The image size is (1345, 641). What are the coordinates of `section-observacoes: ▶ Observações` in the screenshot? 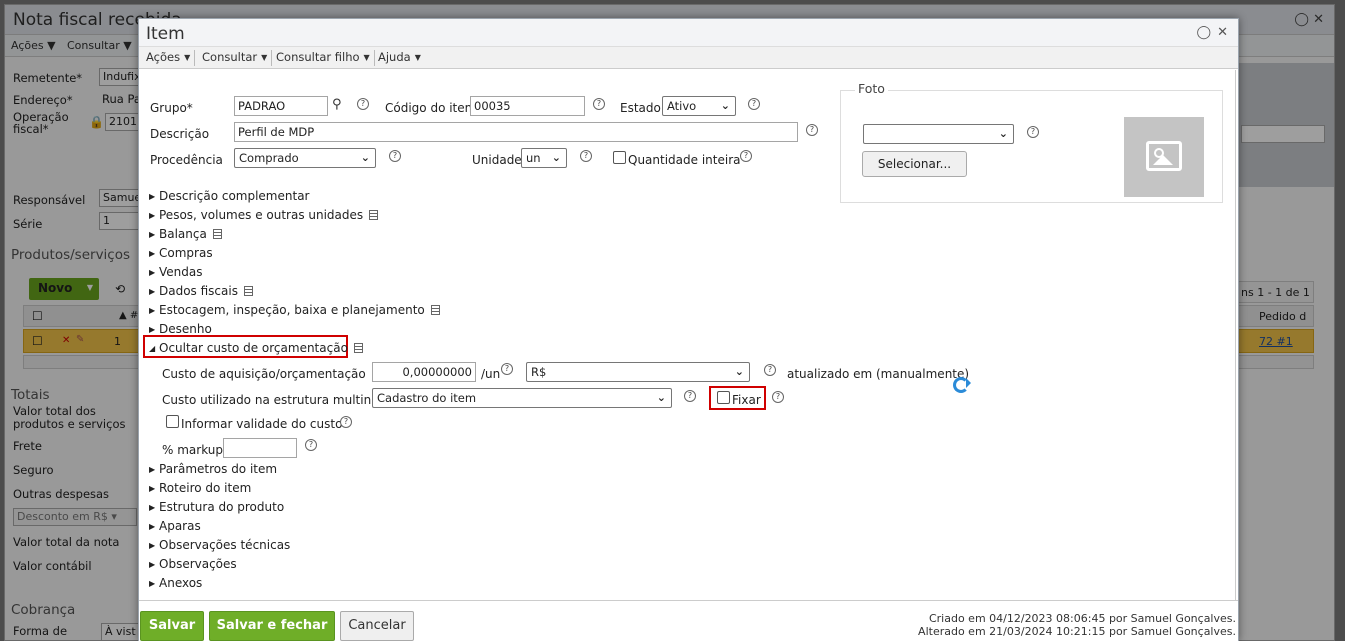 It's located at (193, 564).